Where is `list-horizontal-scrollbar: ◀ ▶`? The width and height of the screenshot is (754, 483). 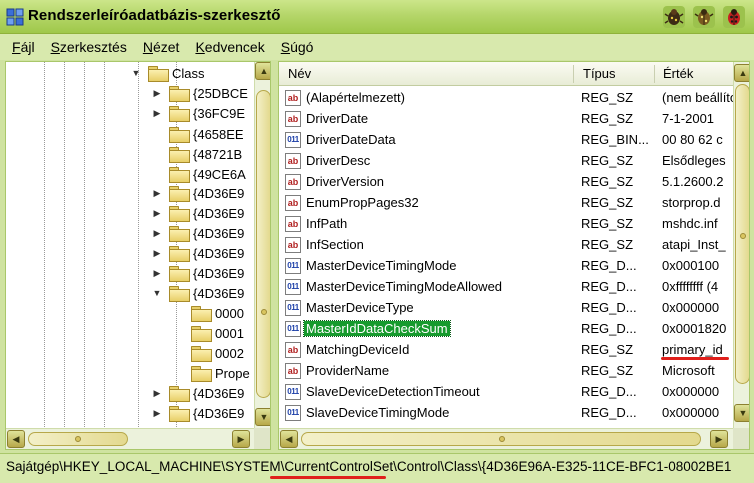 list-horizontal-scrollbar: ◀ ▶ is located at coordinates (506, 438).